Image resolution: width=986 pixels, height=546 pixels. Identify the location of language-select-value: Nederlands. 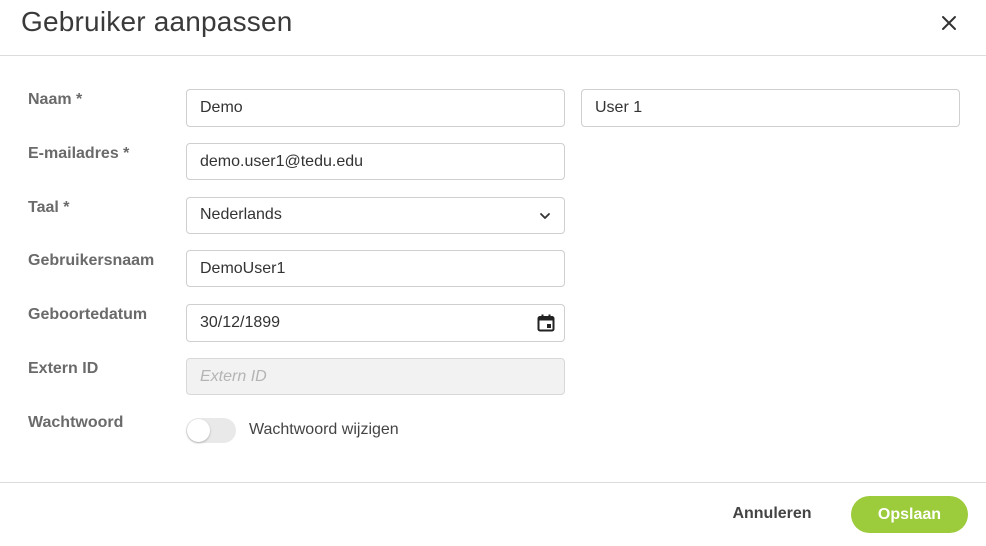
(241, 214).